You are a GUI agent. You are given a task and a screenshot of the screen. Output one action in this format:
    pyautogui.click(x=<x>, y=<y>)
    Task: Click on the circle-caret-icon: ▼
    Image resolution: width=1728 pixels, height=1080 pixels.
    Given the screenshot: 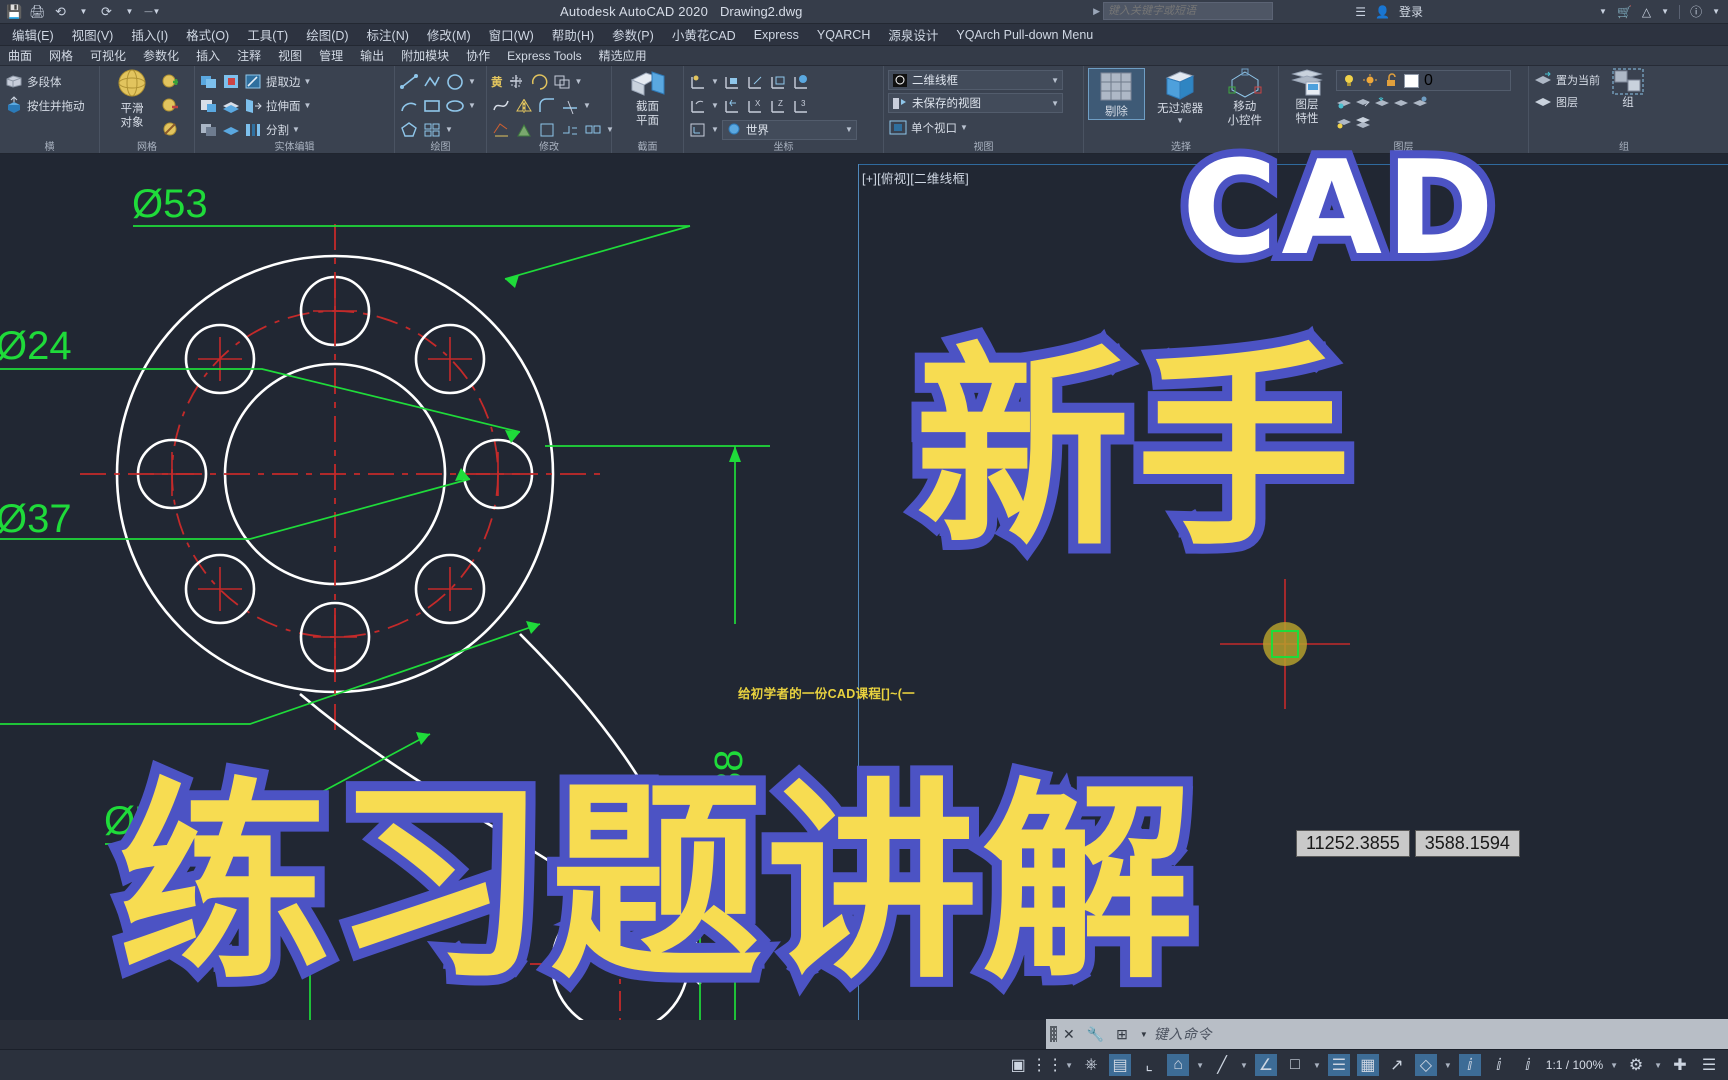 What is the action you would take?
    pyautogui.click(x=472, y=81)
    